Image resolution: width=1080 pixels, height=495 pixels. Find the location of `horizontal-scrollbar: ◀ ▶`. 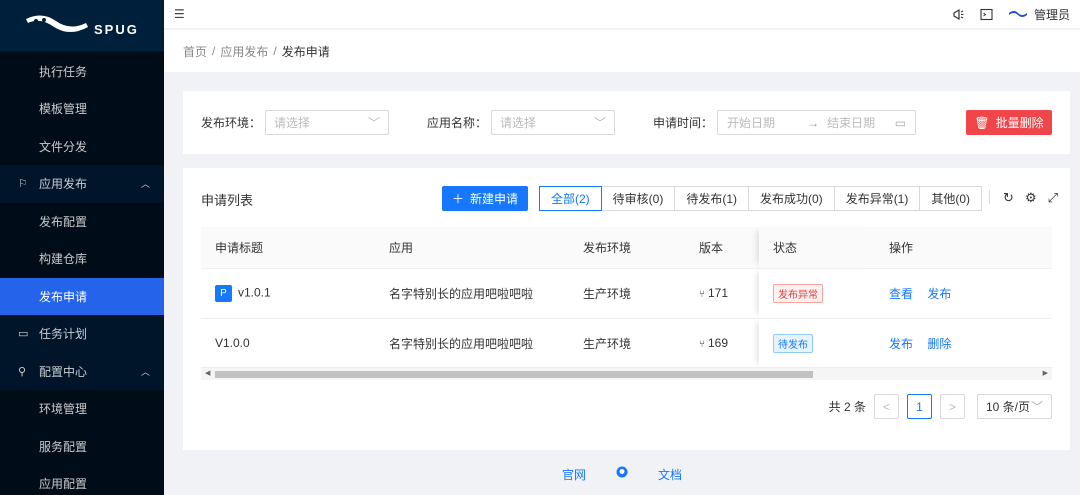

horizontal-scrollbar: ◀ ▶ is located at coordinates (626, 373).